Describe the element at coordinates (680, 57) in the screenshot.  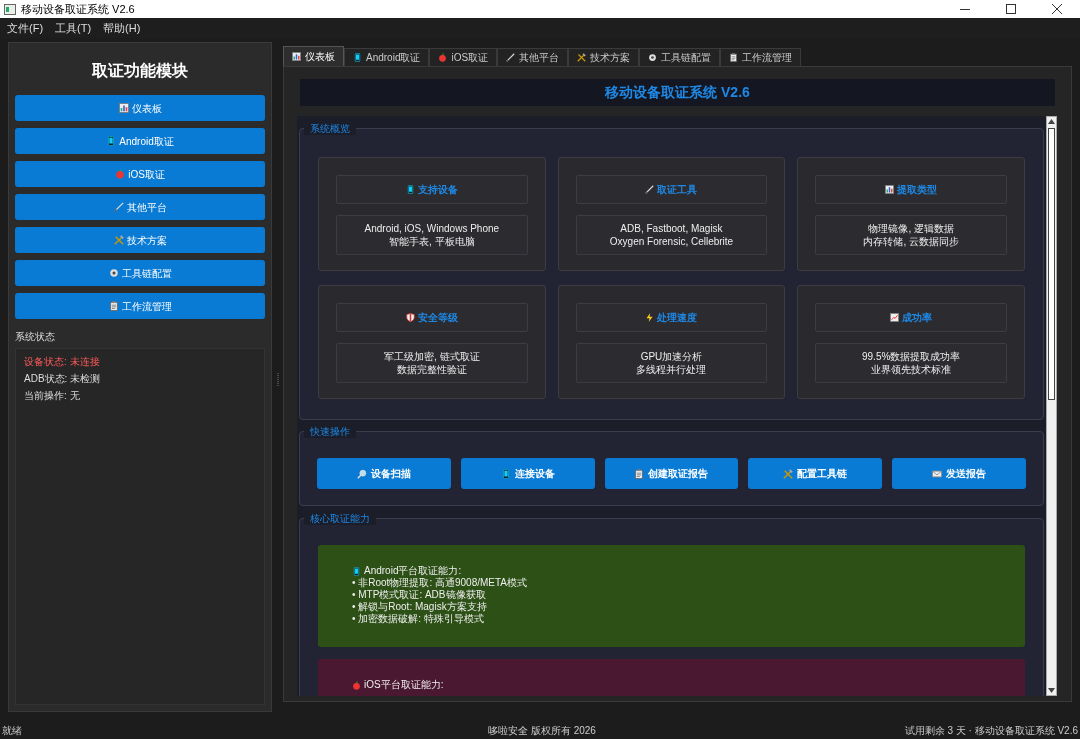
I see `tab: 工具链配置` at that location.